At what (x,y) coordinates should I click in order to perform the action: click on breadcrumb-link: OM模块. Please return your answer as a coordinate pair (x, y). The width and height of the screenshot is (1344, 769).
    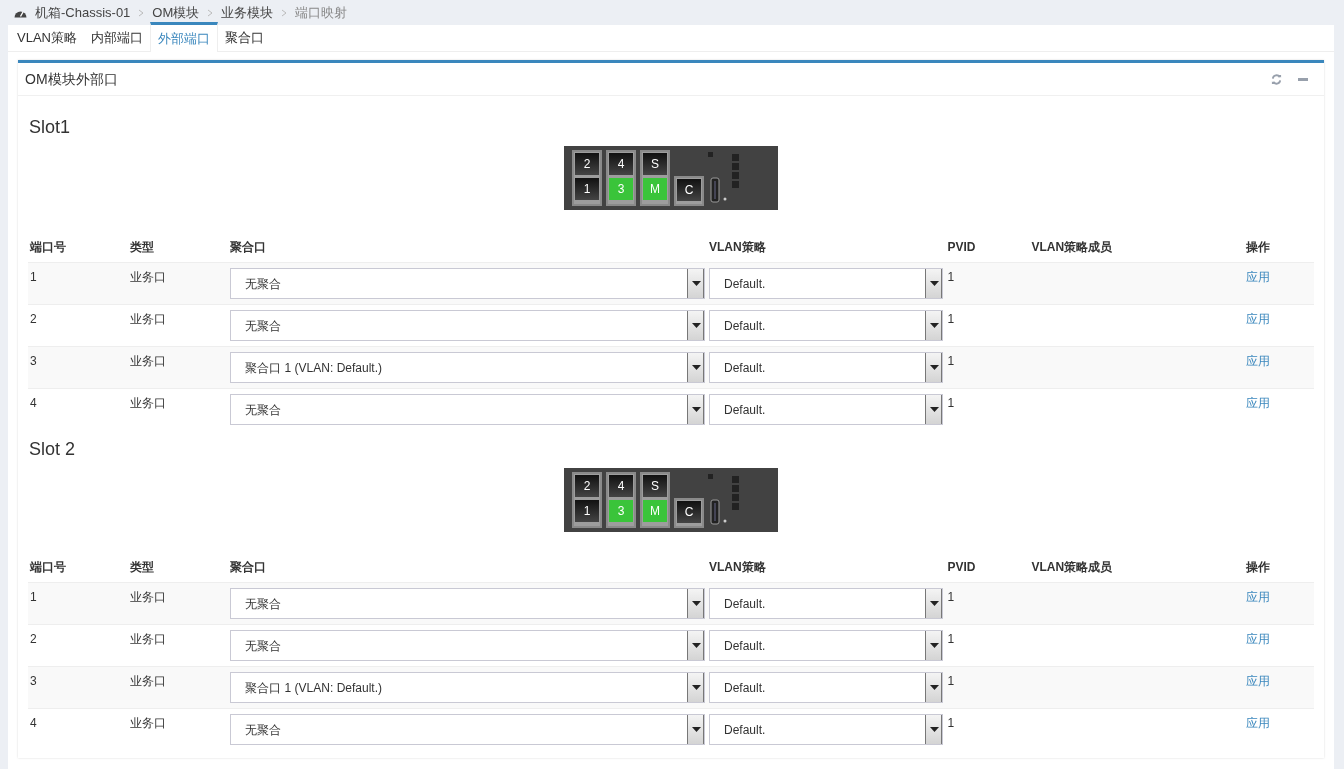
    Looking at the image, I should click on (176, 12).